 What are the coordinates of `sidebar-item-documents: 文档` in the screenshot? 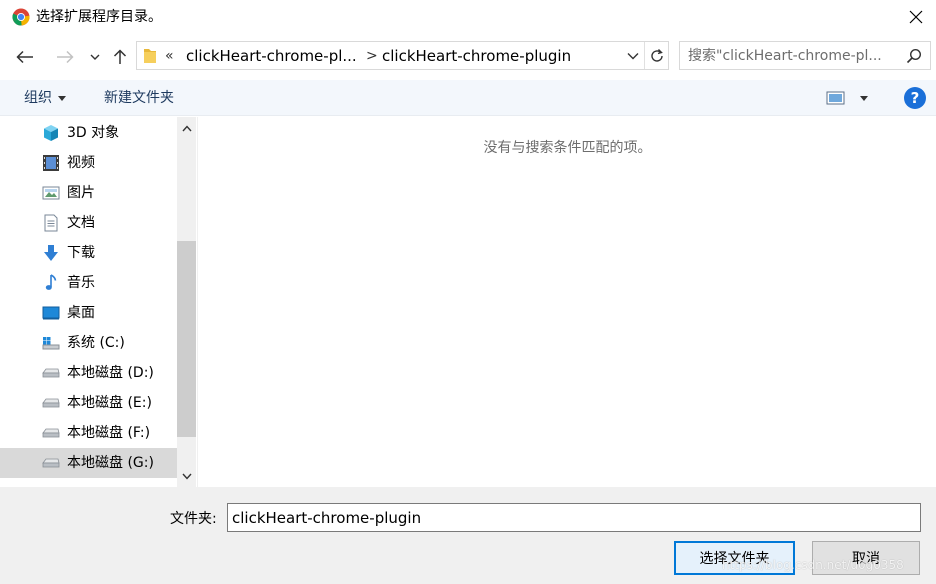 It's located at (88, 223).